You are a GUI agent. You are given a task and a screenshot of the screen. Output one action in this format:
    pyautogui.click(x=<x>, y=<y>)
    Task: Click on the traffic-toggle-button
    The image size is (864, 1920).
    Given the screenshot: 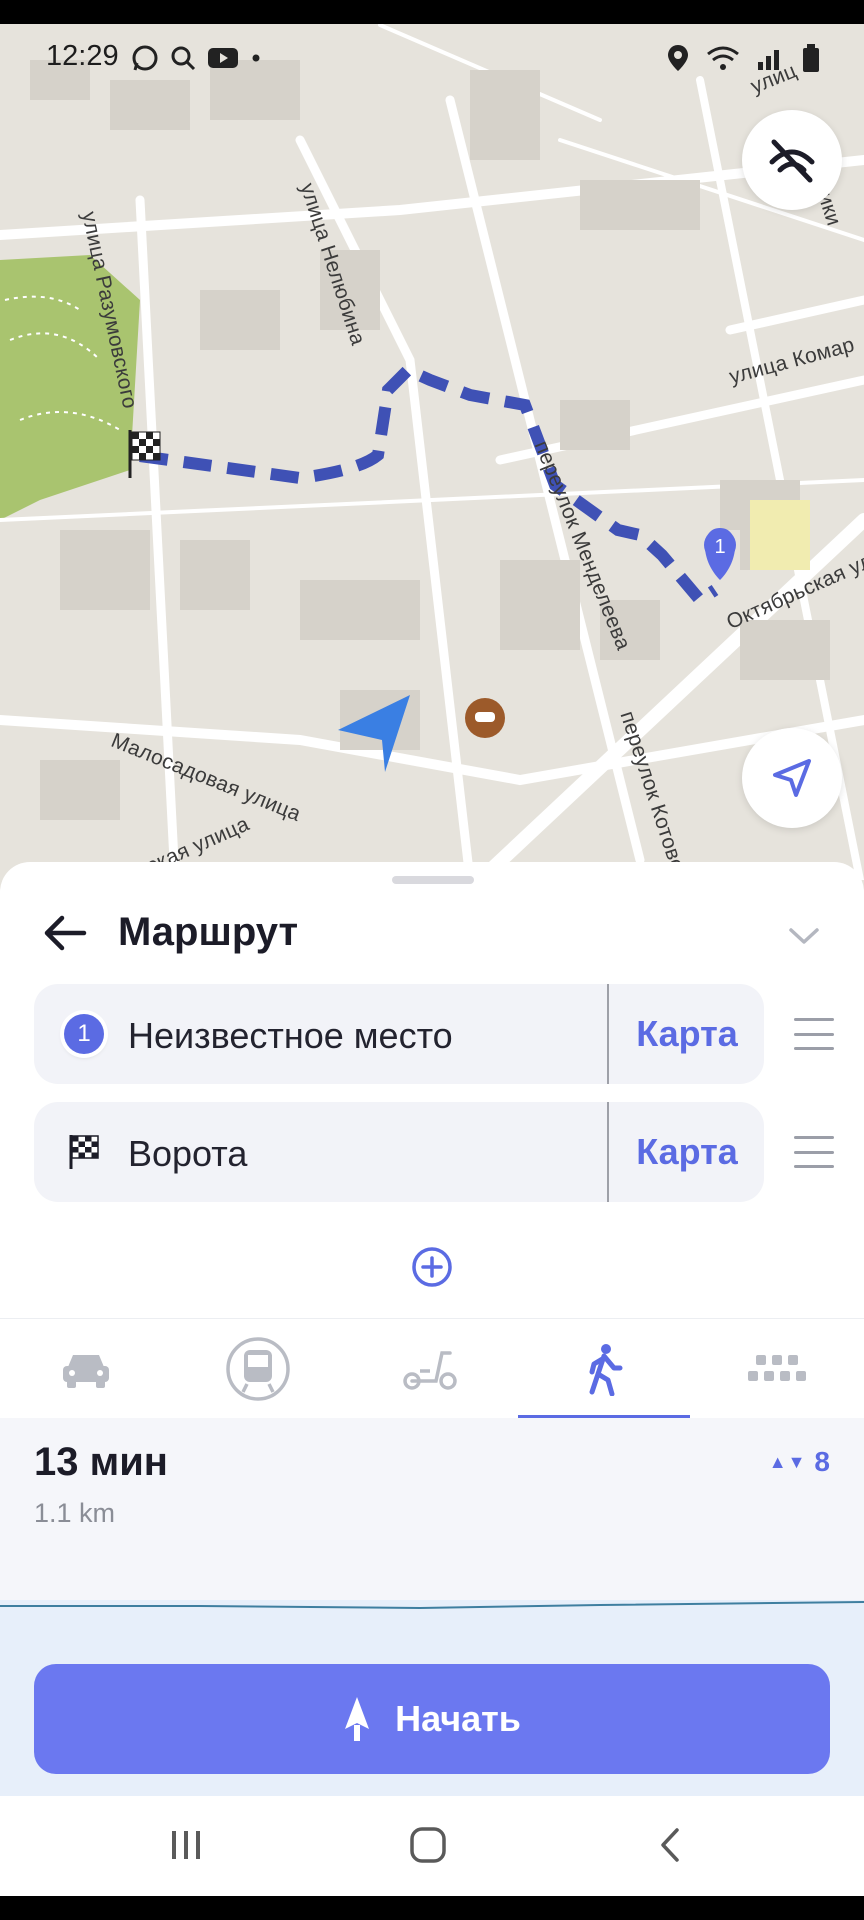 What is the action you would take?
    pyautogui.click(x=792, y=160)
    